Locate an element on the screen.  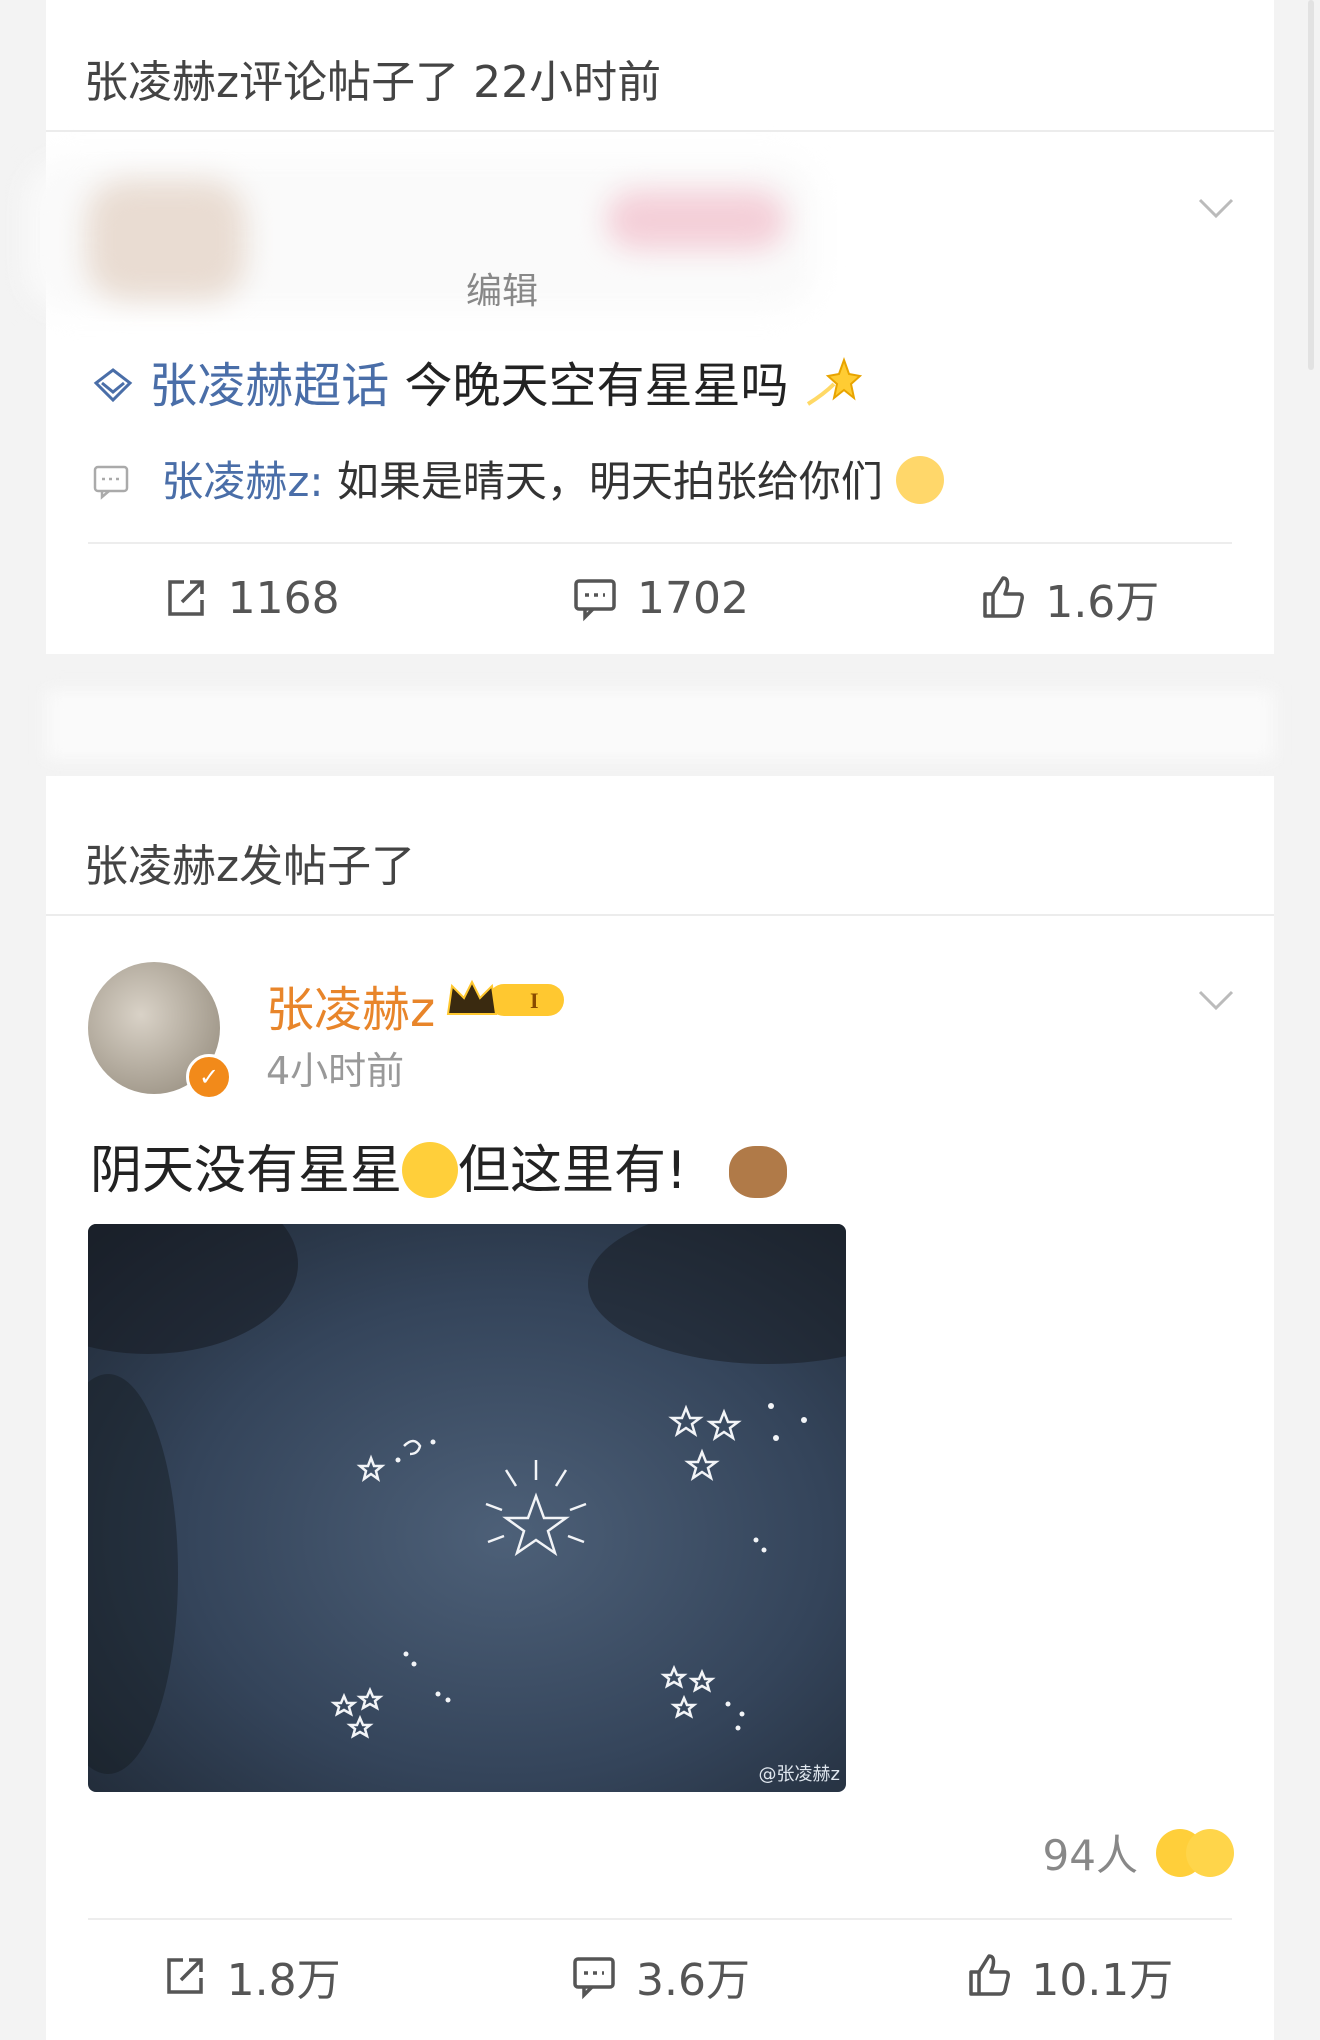
post-text-part1: 阴天没有星星 is located at coordinates (246, 1171).